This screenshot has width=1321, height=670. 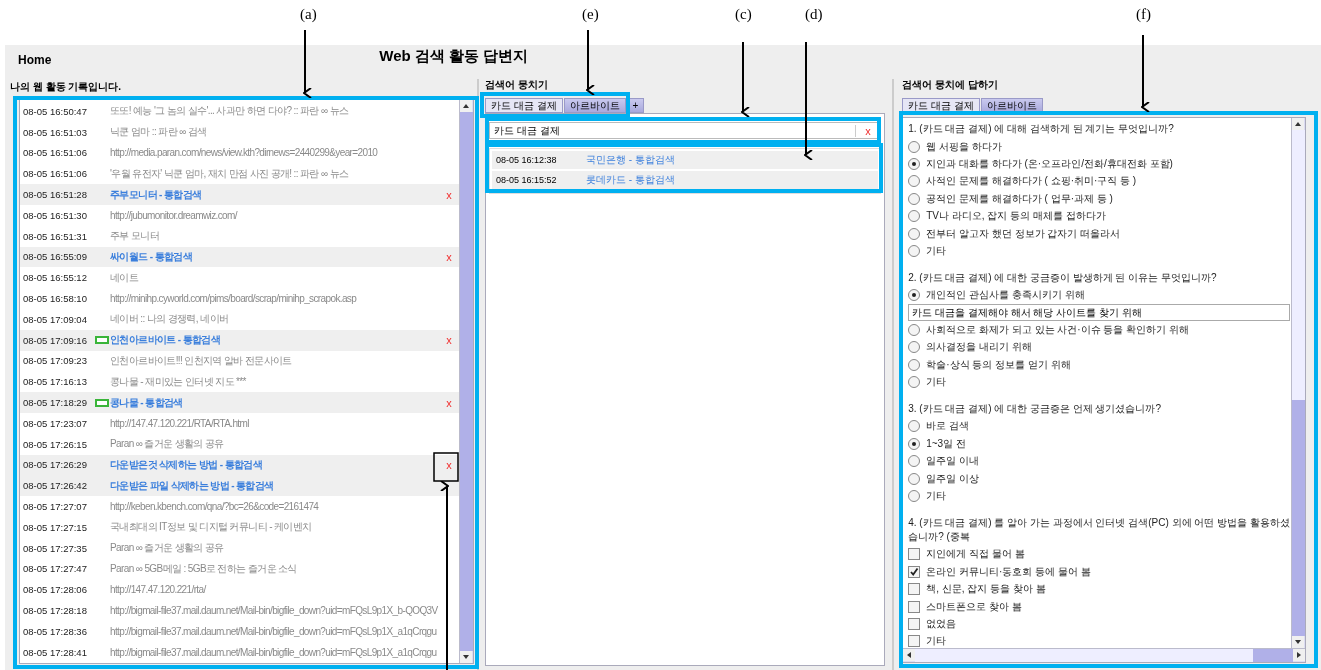 What do you see at coordinates (201, 360) in the screenshot?
I see `row-text: 인천아르바이트!!! 인천지역 알바 전문사이트` at bounding box center [201, 360].